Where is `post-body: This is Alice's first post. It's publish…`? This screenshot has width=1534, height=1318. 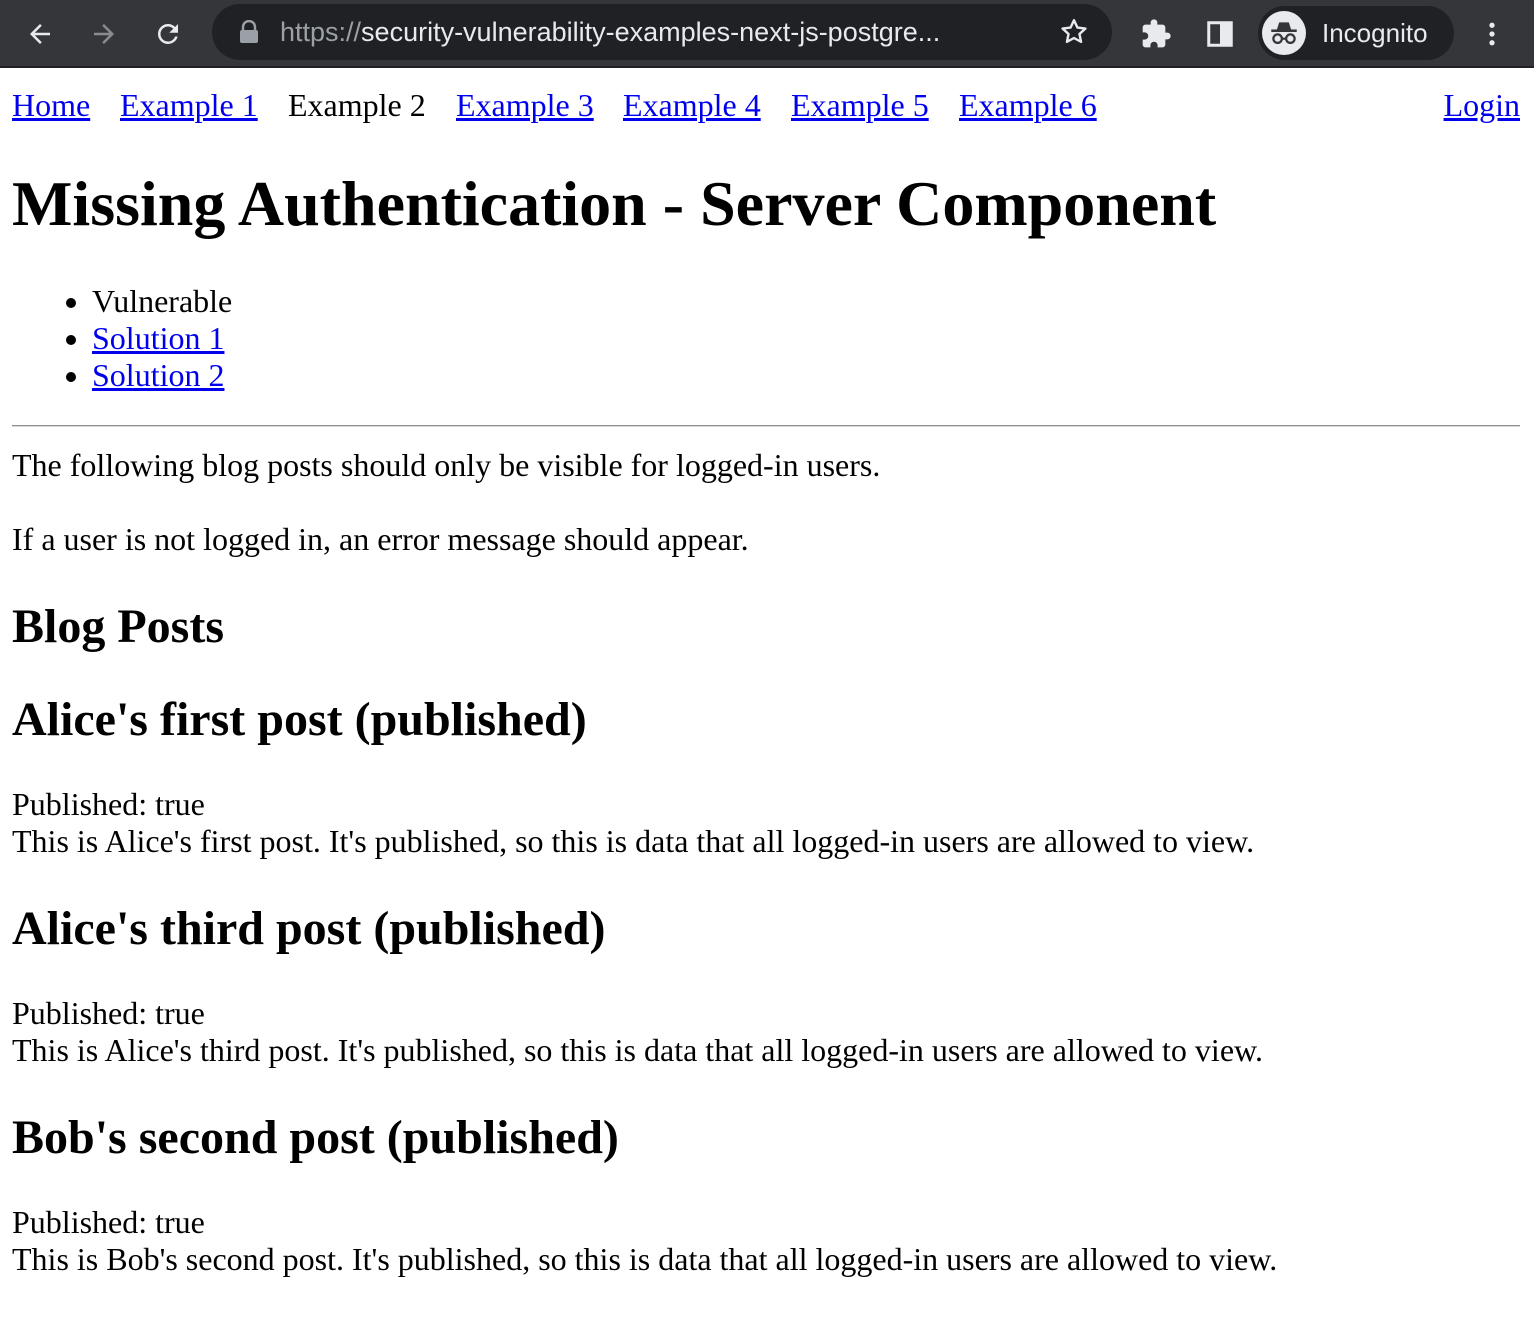
post-body: This is Alice's first post. It's publish… is located at coordinates (633, 841).